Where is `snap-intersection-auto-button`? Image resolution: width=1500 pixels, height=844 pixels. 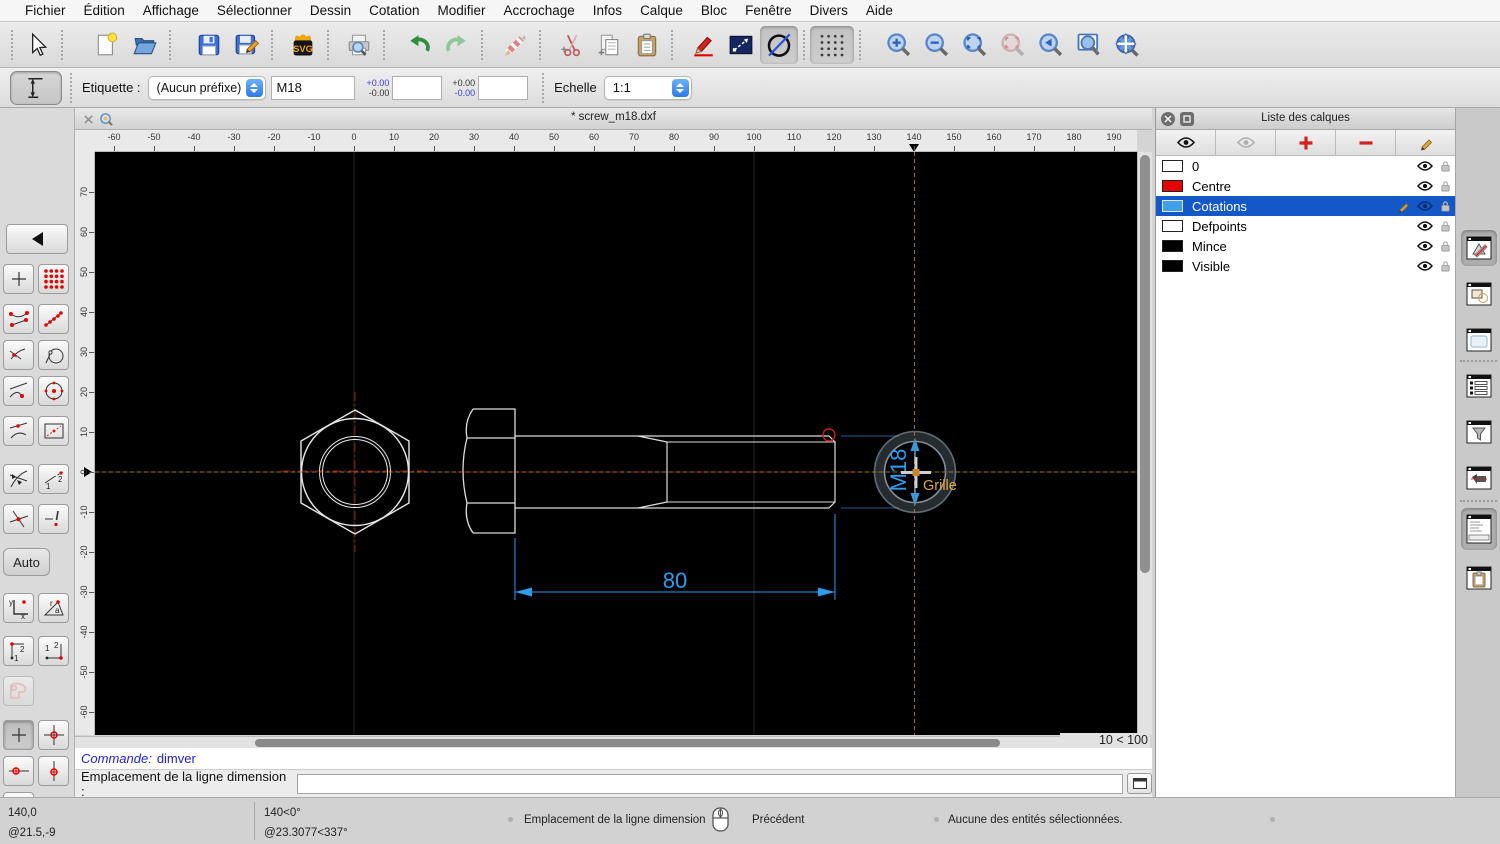 snap-intersection-auto-button is located at coordinates (18, 479).